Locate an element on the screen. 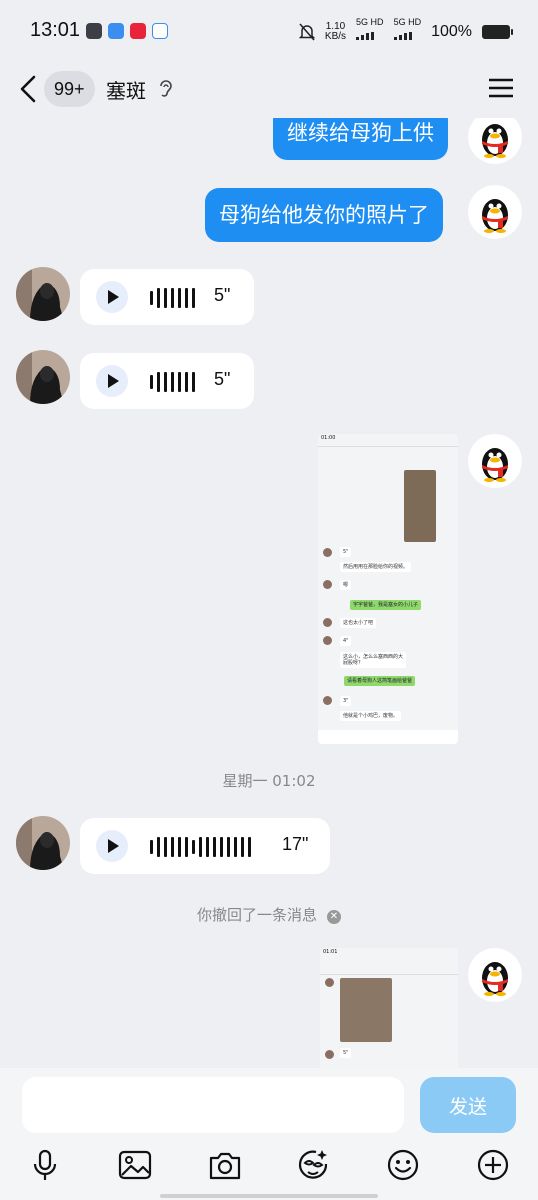 The height and width of the screenshot is (1200, 538). chat-title: 塞斑 is located at coordinates (126, 91).